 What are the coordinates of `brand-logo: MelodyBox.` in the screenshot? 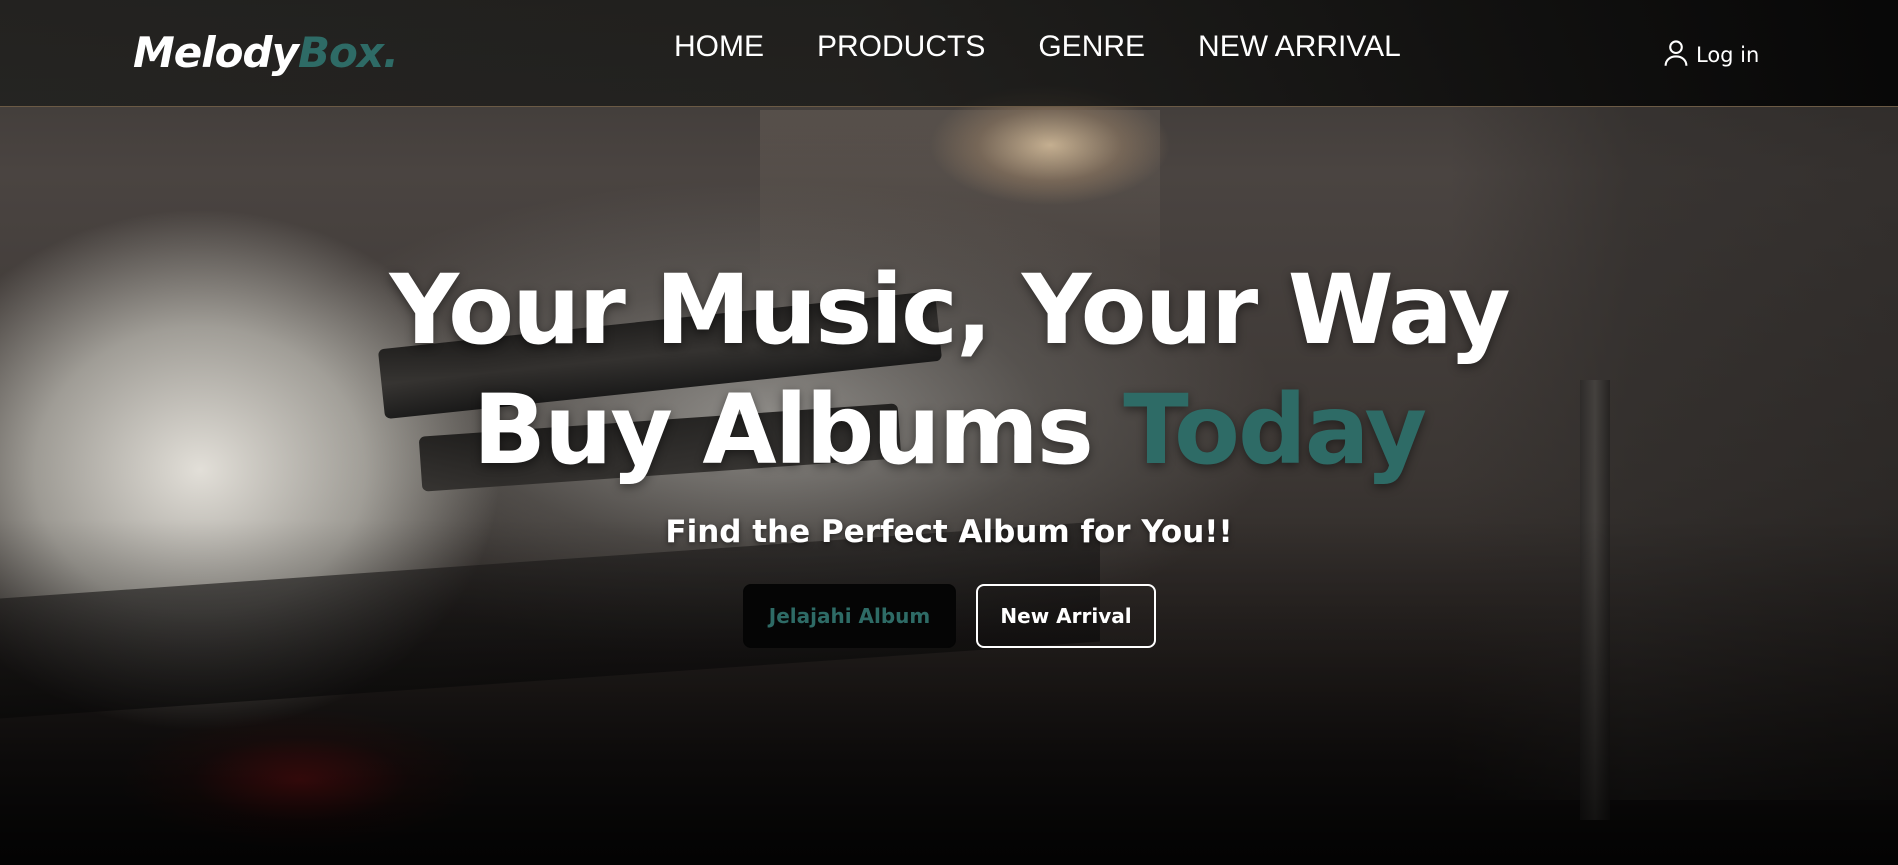 It's located at (266, 52).